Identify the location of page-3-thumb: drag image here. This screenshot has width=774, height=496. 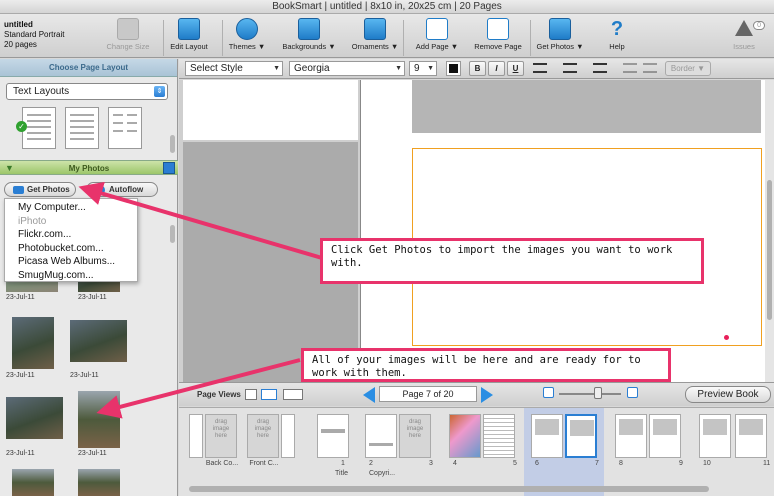
(415, 436).